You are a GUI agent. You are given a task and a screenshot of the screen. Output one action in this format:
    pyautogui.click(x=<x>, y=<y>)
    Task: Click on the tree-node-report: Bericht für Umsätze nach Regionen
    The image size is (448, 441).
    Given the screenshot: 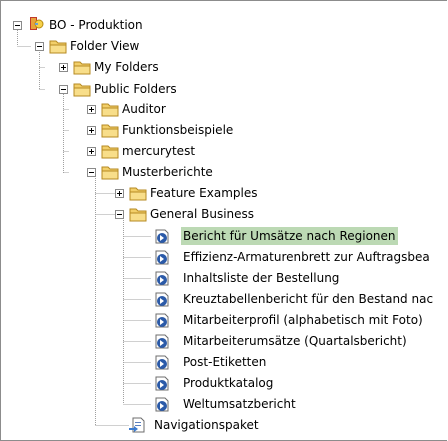 What is the action you would take?
    pyautogui.click(x=224, y=236)
    